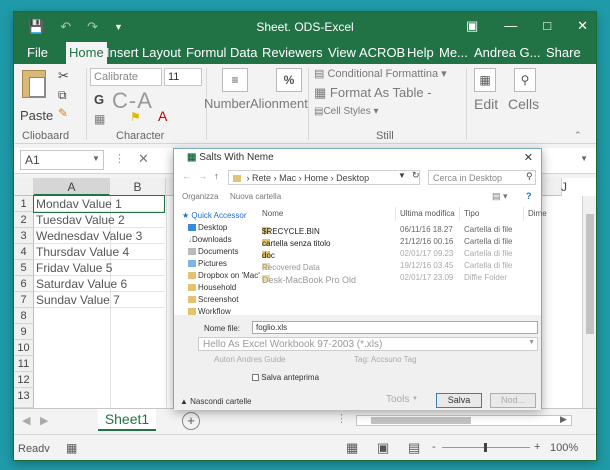 The height and width of the screenshot is (470, 610). I want to click on row-header: 6, so click(24, 284).